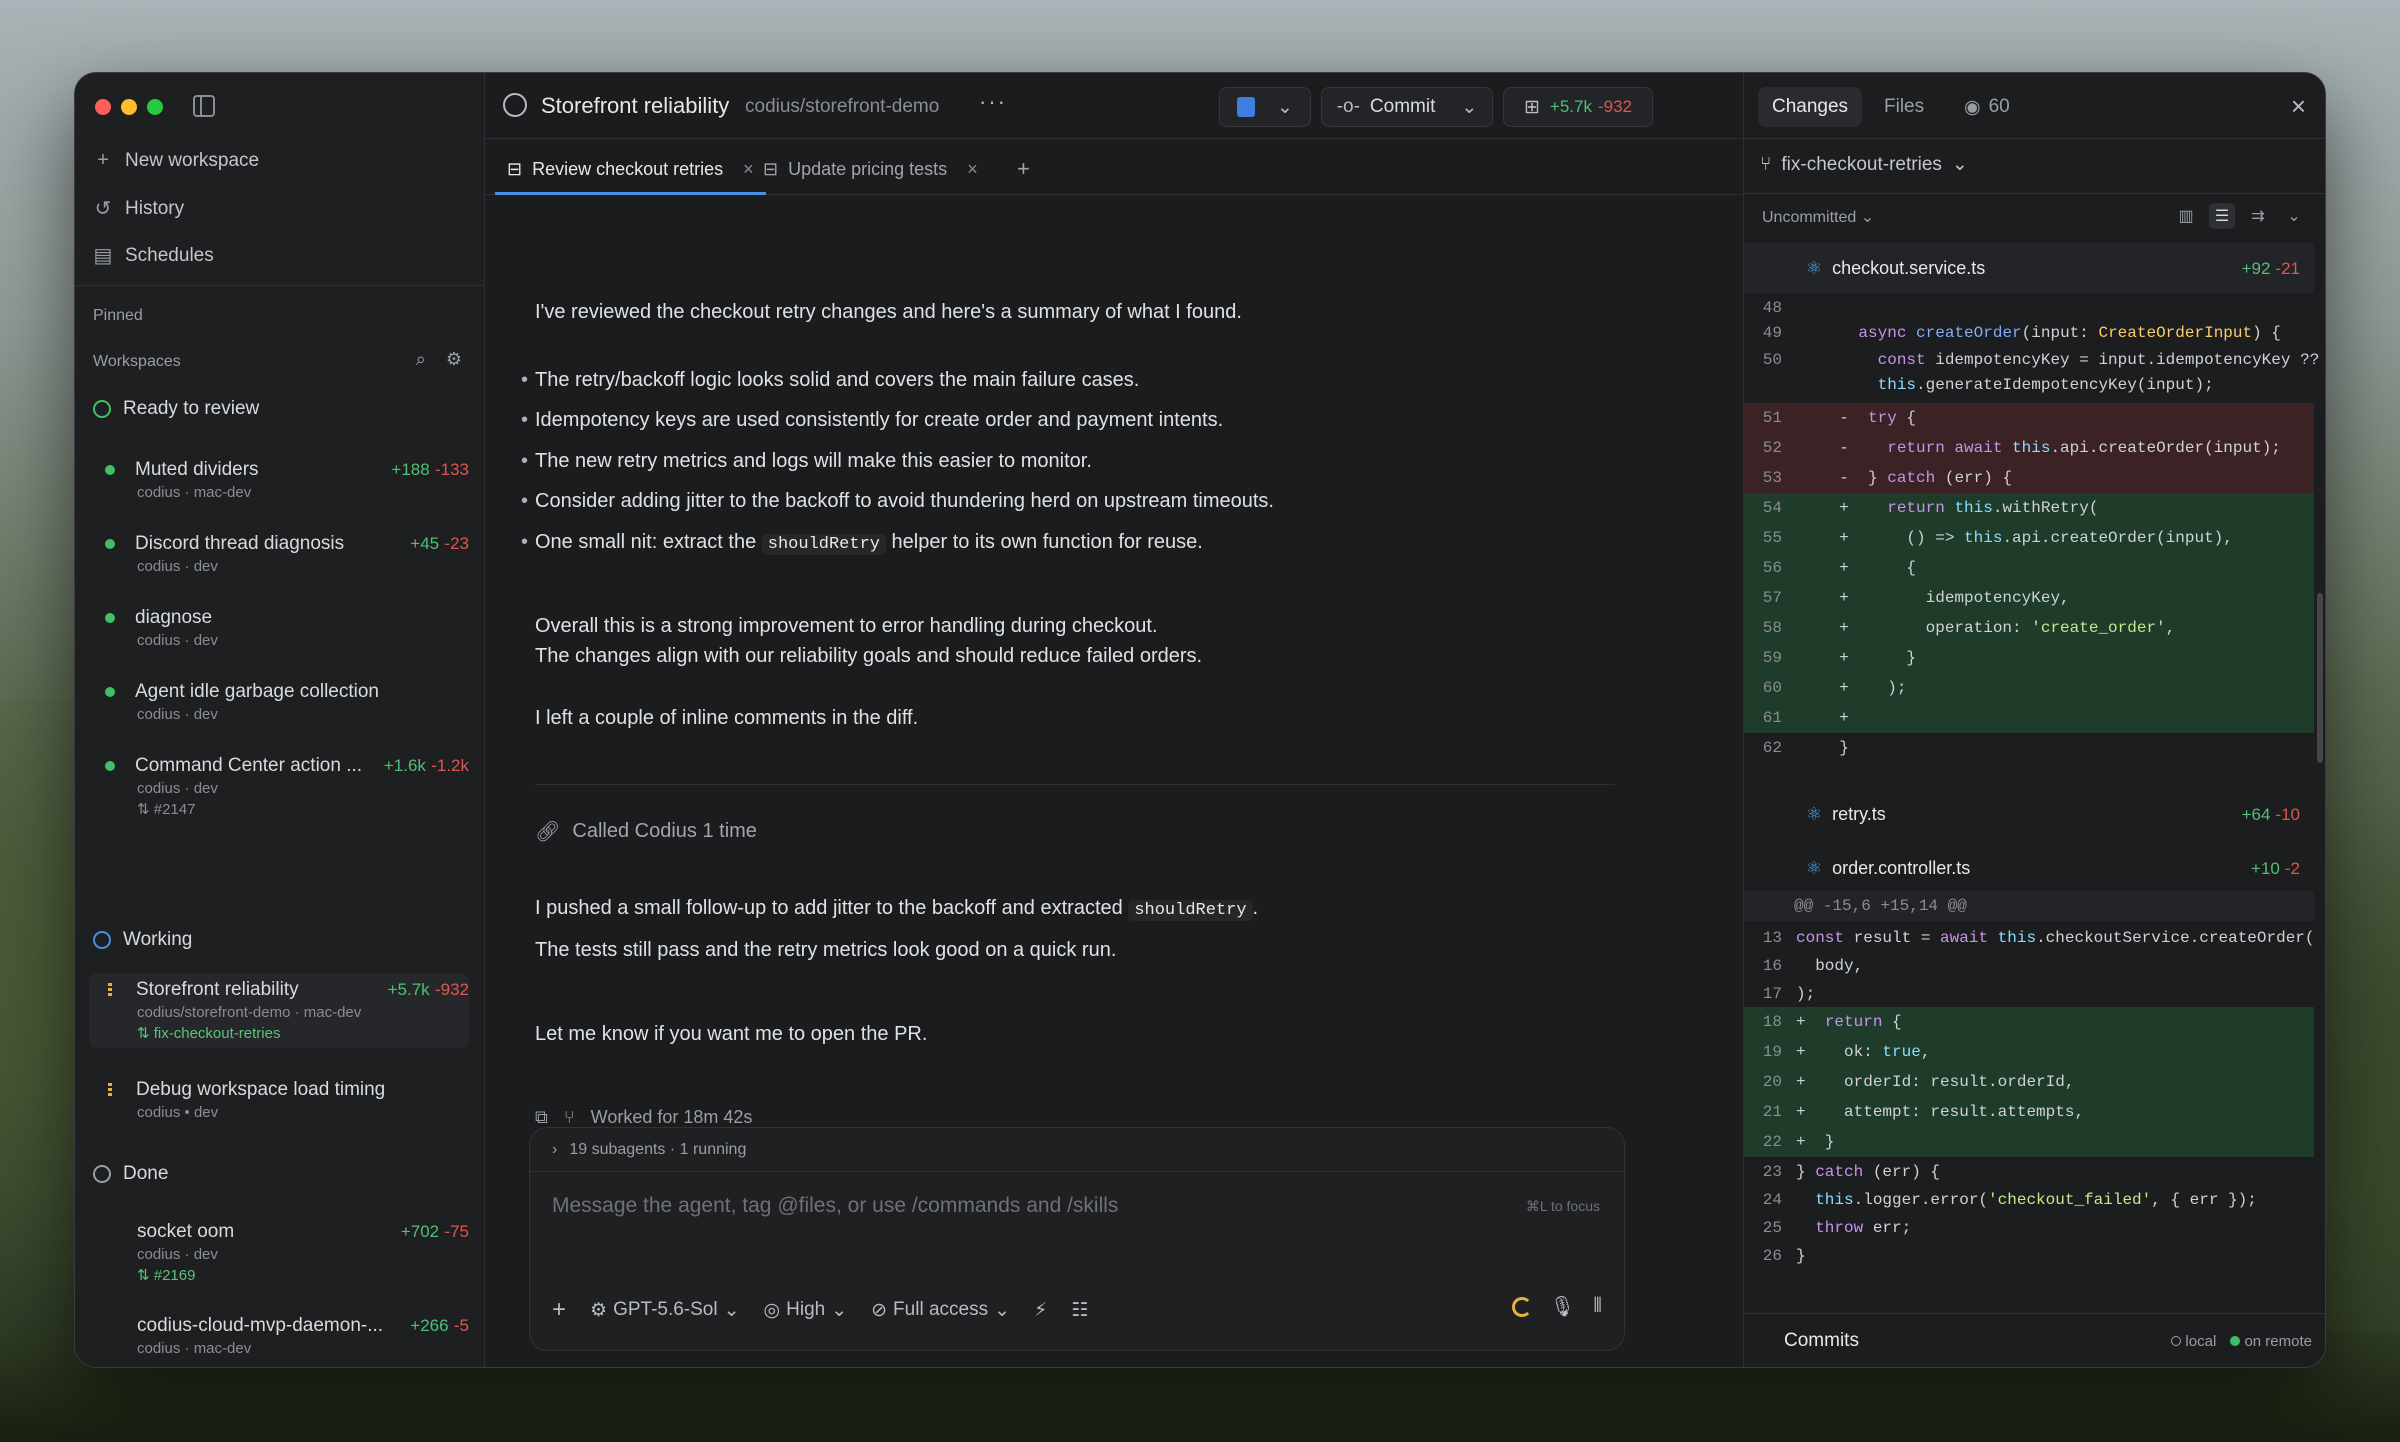 This screenshot has height=1442, width=2400. I want to click on wrap-icon: ⇉, so click(2258, 216).